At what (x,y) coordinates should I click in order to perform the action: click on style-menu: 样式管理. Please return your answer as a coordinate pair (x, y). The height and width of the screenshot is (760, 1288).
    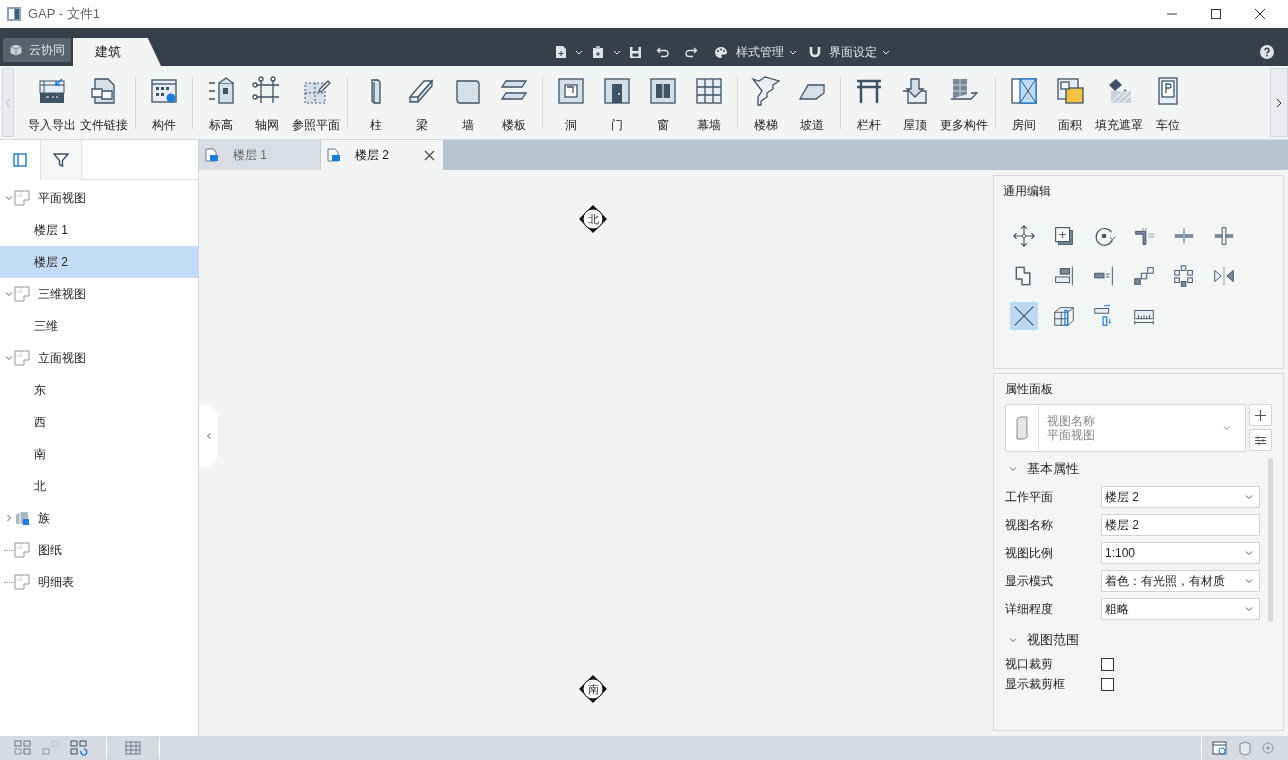
    Looking at the image, I should click on (766, 52).